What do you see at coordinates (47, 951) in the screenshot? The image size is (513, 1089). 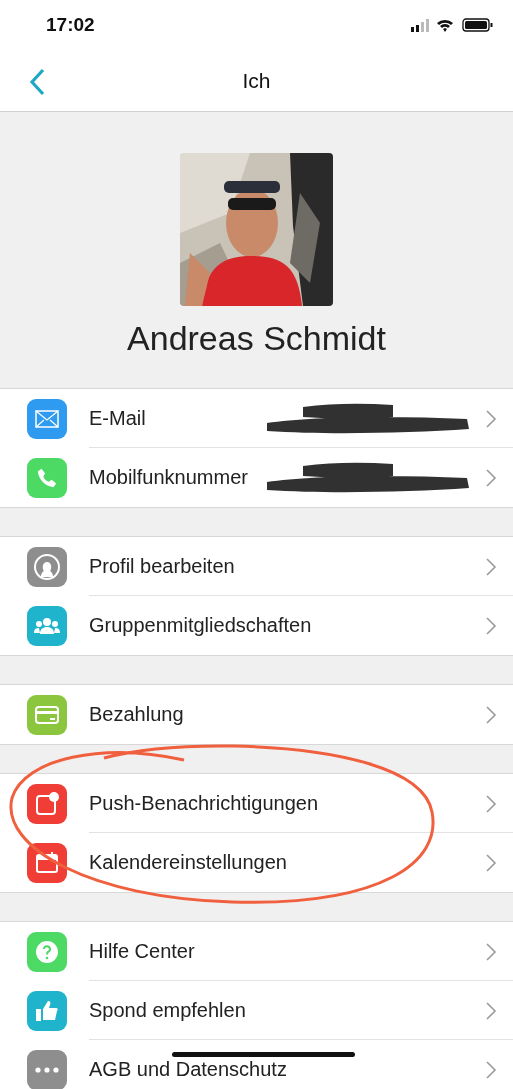 I see `question-icon` at bounding box center [47, 951].